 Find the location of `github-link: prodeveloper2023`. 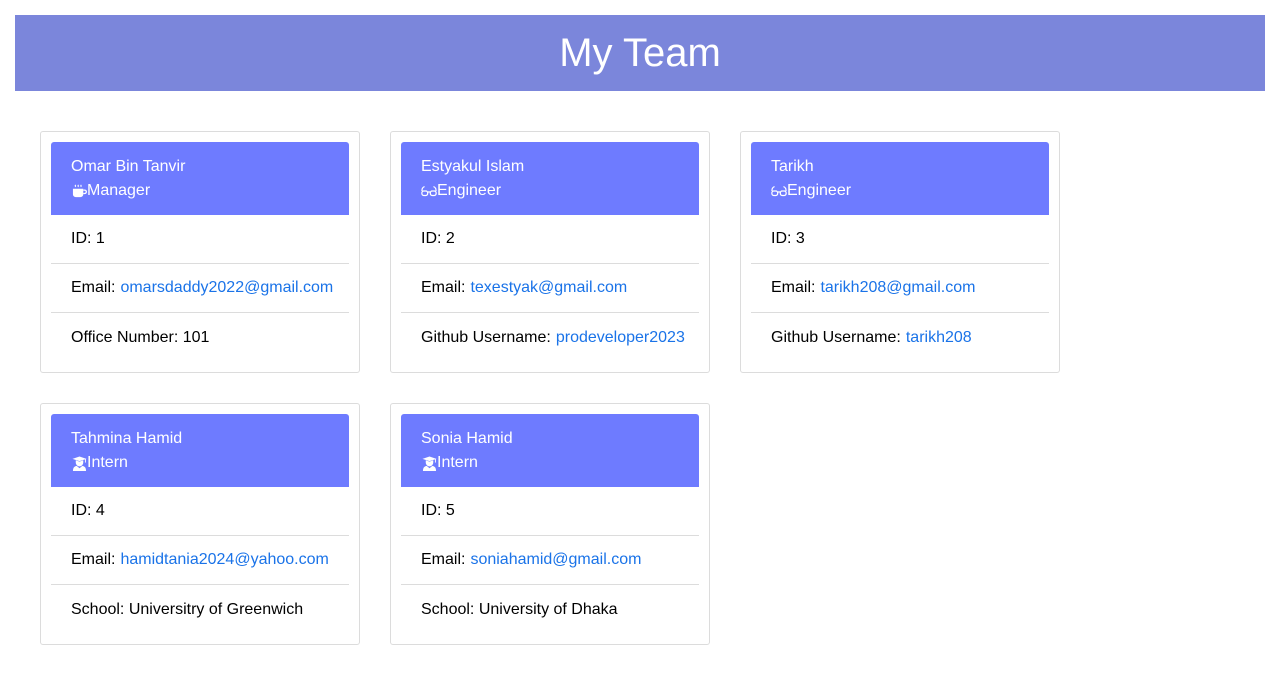

github-link: prodeveloper2023 is located at coordinates (620, 338).